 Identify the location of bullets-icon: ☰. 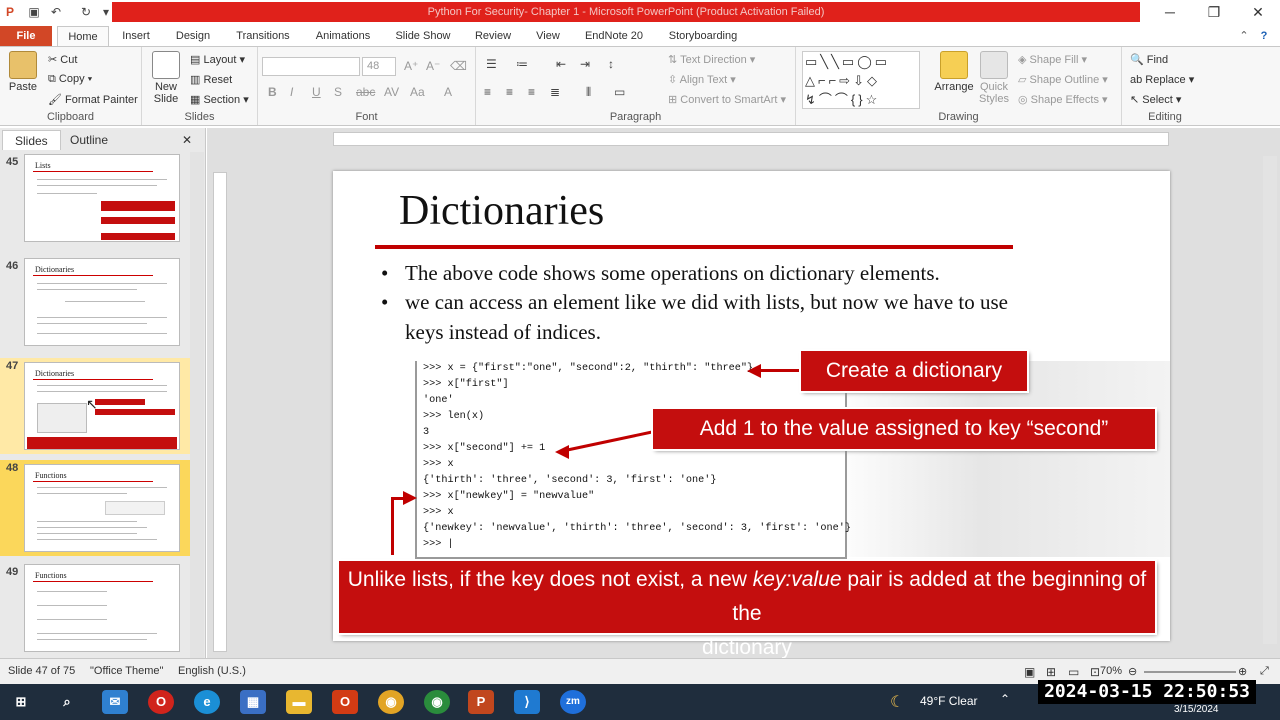
(491, 64).